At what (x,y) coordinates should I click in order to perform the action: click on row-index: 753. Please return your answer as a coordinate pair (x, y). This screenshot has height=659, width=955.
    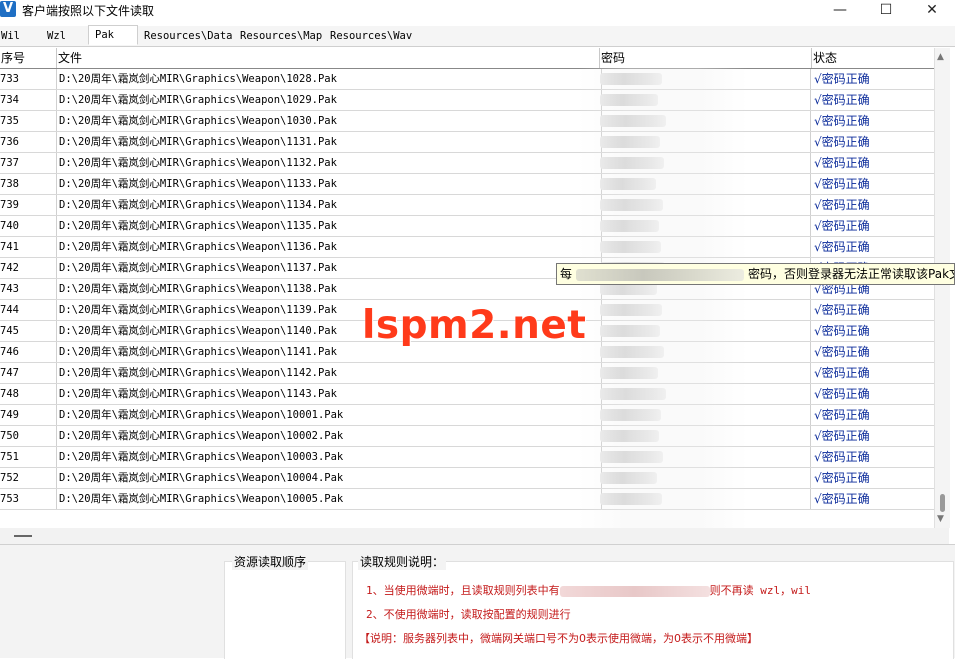
    Looking at the image, I should click on (28, 499).